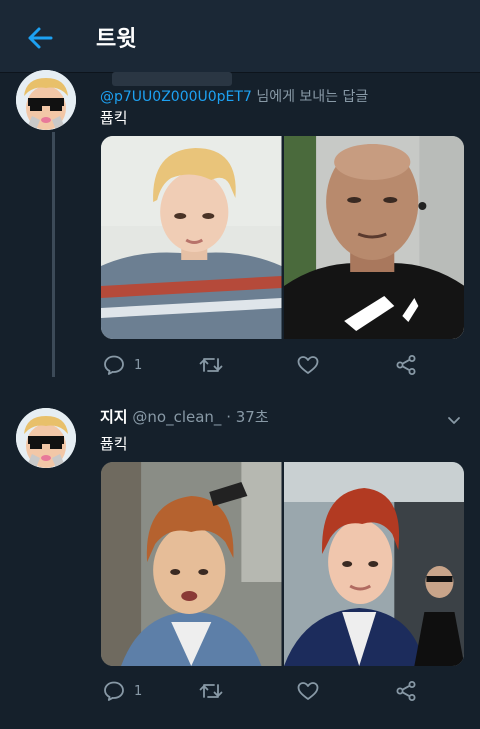  What do you see at coordinates (312, 97) in the screenshot?
I see `reply-suffix: 님에게 보내는 답글` at bounding box center [312, 97].